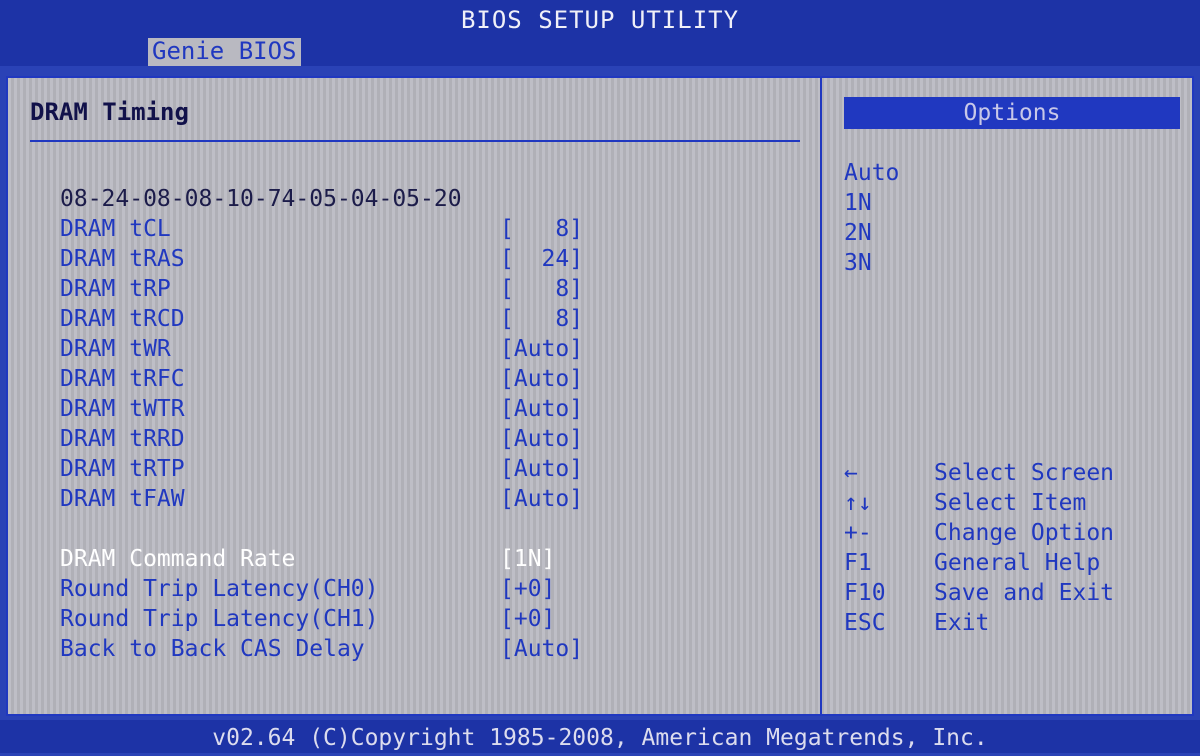 Image resolution: width=1200 pixels, height=756 pixels. Describe the element at coordinates (1012, 113) in the screenshot. I see `options-header: Options` at that location.